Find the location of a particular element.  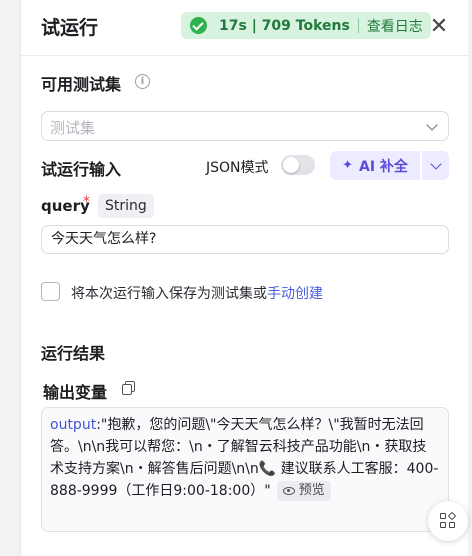

apps-grid-icon is located at coordinates (448, 520).